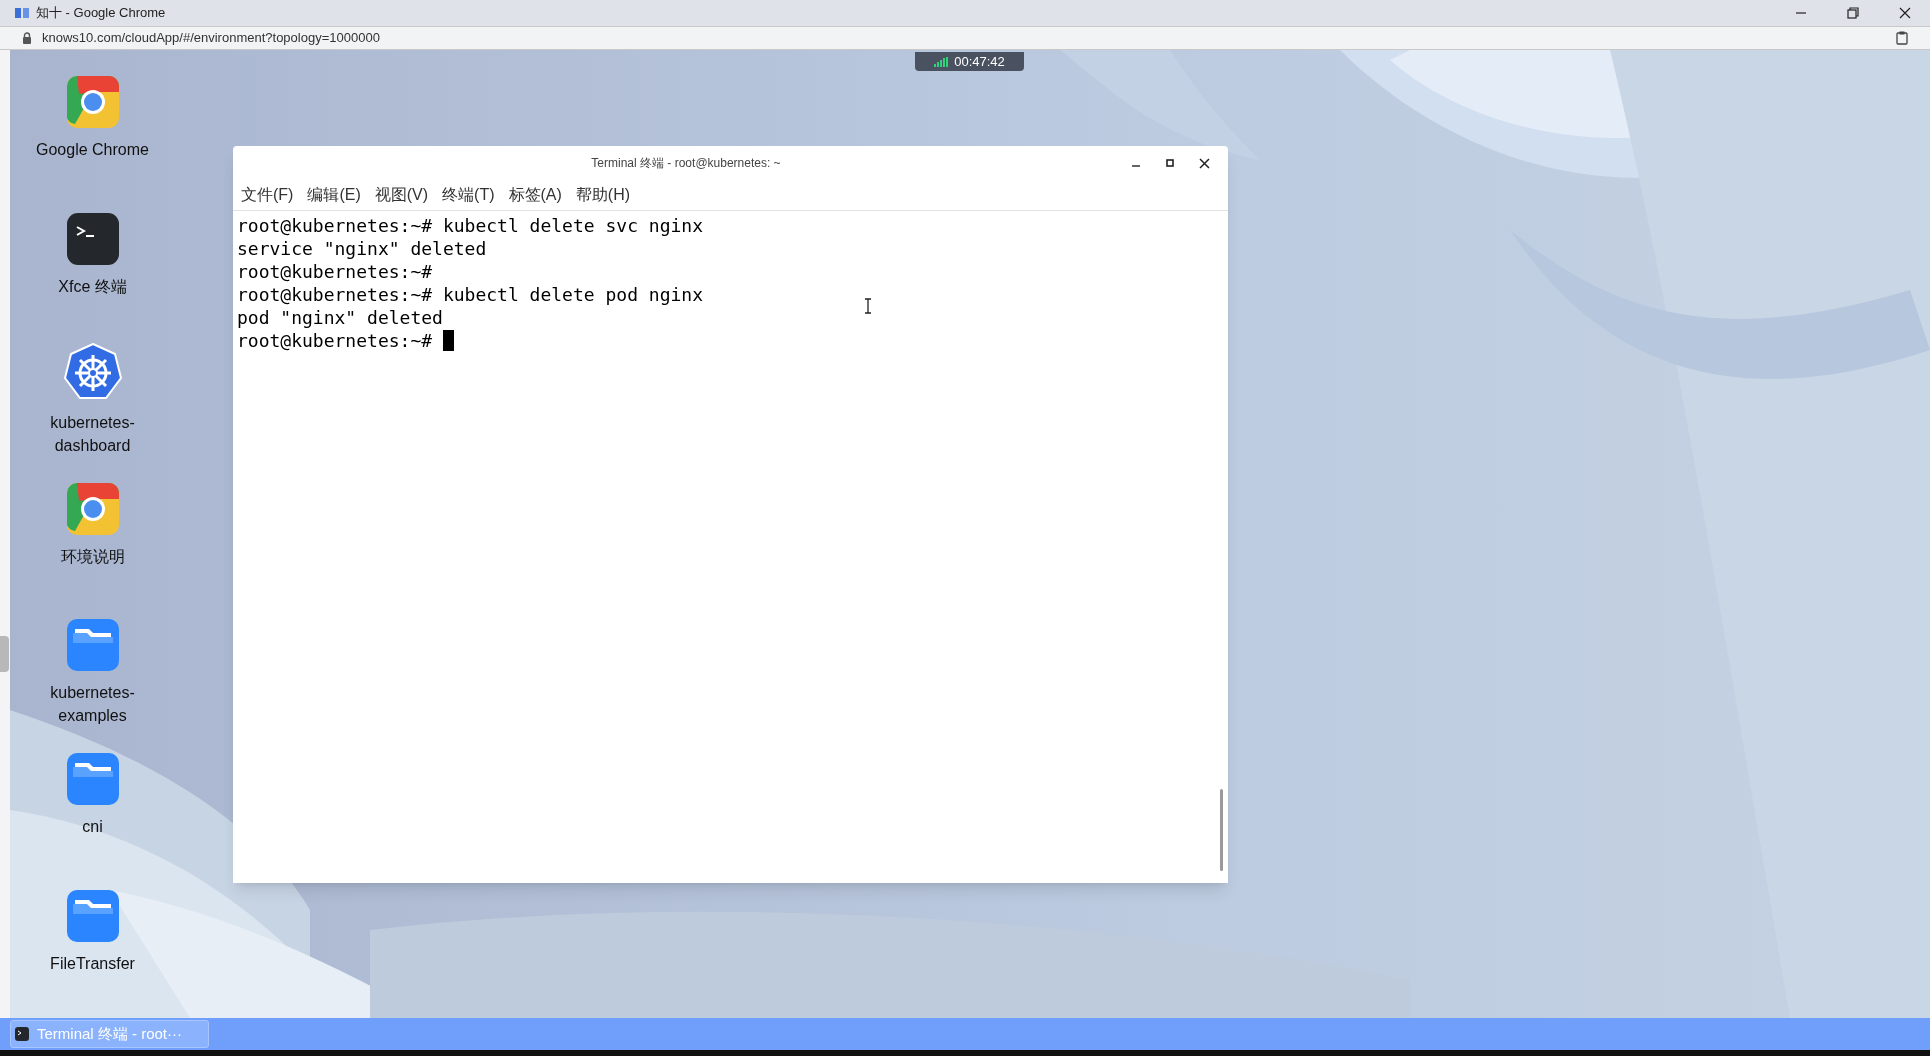 The height and width of the screenshot is (1056, 1930). I want to click on icon-label: FileTransfer, so click(92, 964).